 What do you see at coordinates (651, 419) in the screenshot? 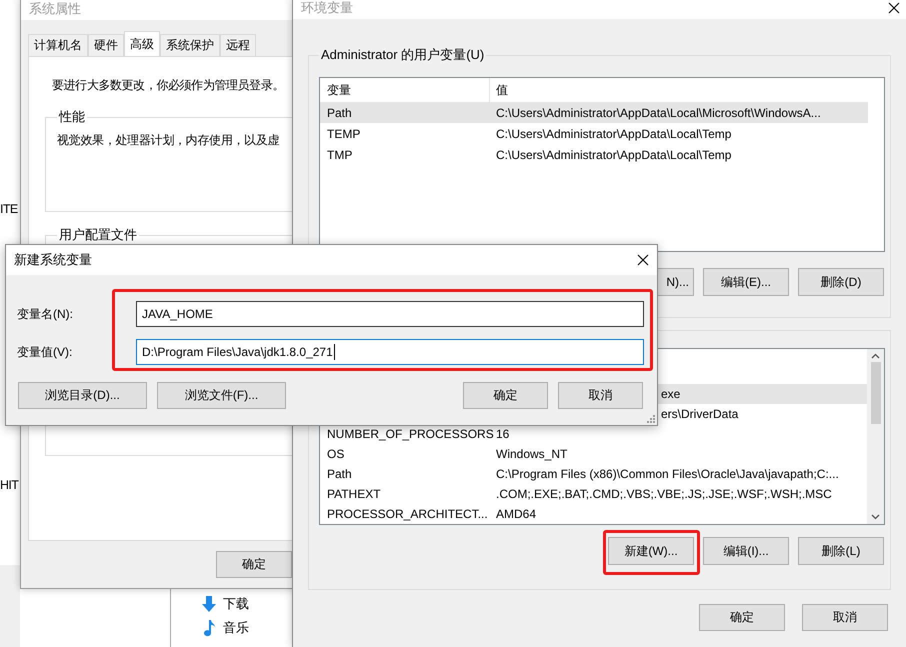
I see `resize-grip-icon` at bounding box center [651, 419].